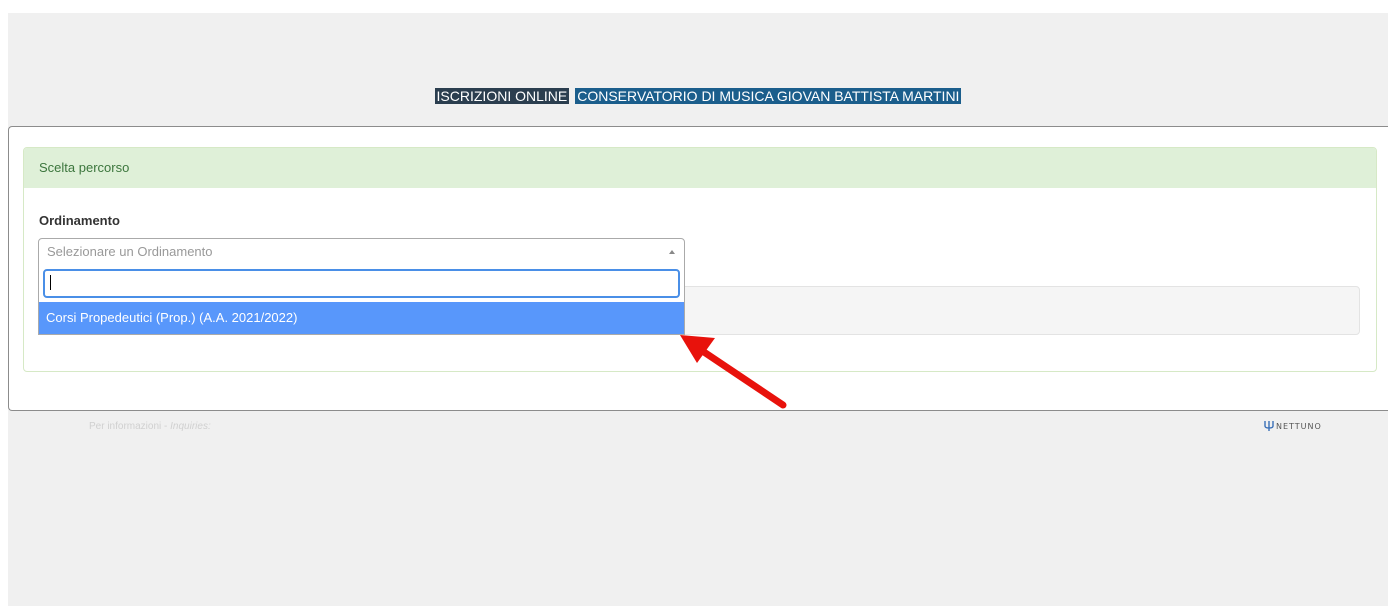  What do you see at coordinates (190, 426) in the screenshot?
I see `footer-info-italic: Inquiries:` at bounding box center [190, 426].